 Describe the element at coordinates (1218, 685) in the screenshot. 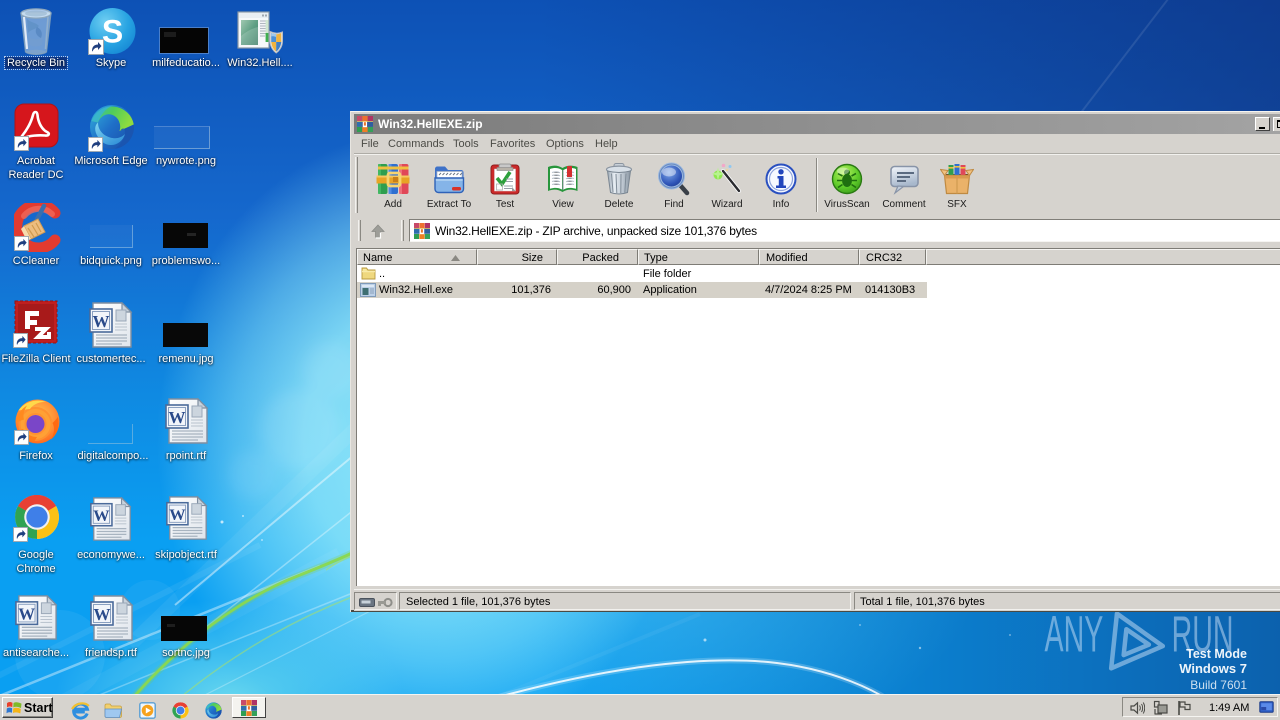

I see `svg-text: Build 7601` at that location.